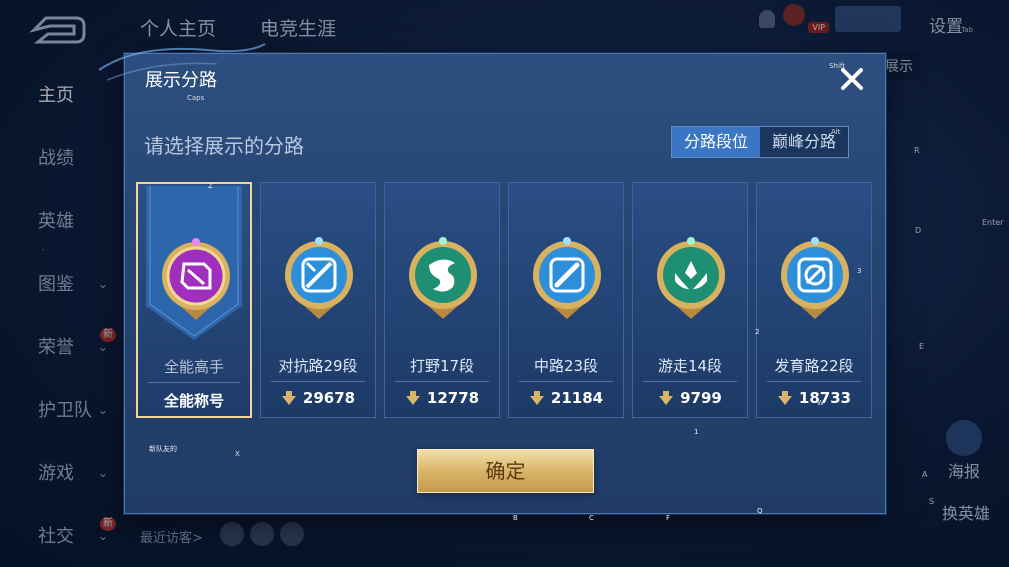 The image size is (1009, 567). Describe the element at coordinates (224, 146) in the screenshot. I see `dialog-subtitle: 请选择展示的分路` at that location.